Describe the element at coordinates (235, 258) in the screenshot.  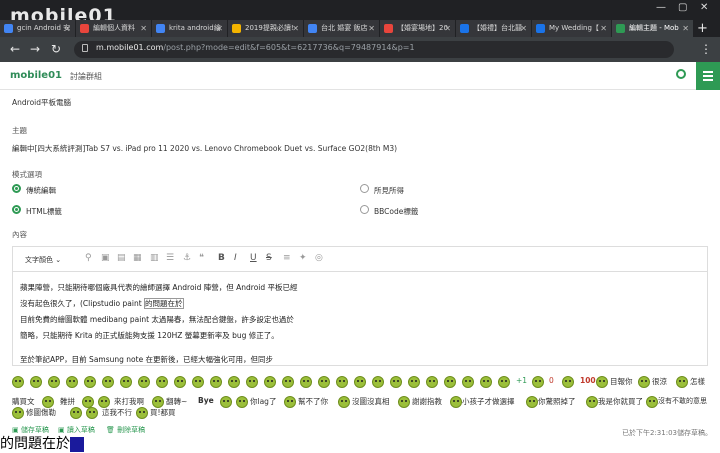
I see `italic-icon: I` at that location.